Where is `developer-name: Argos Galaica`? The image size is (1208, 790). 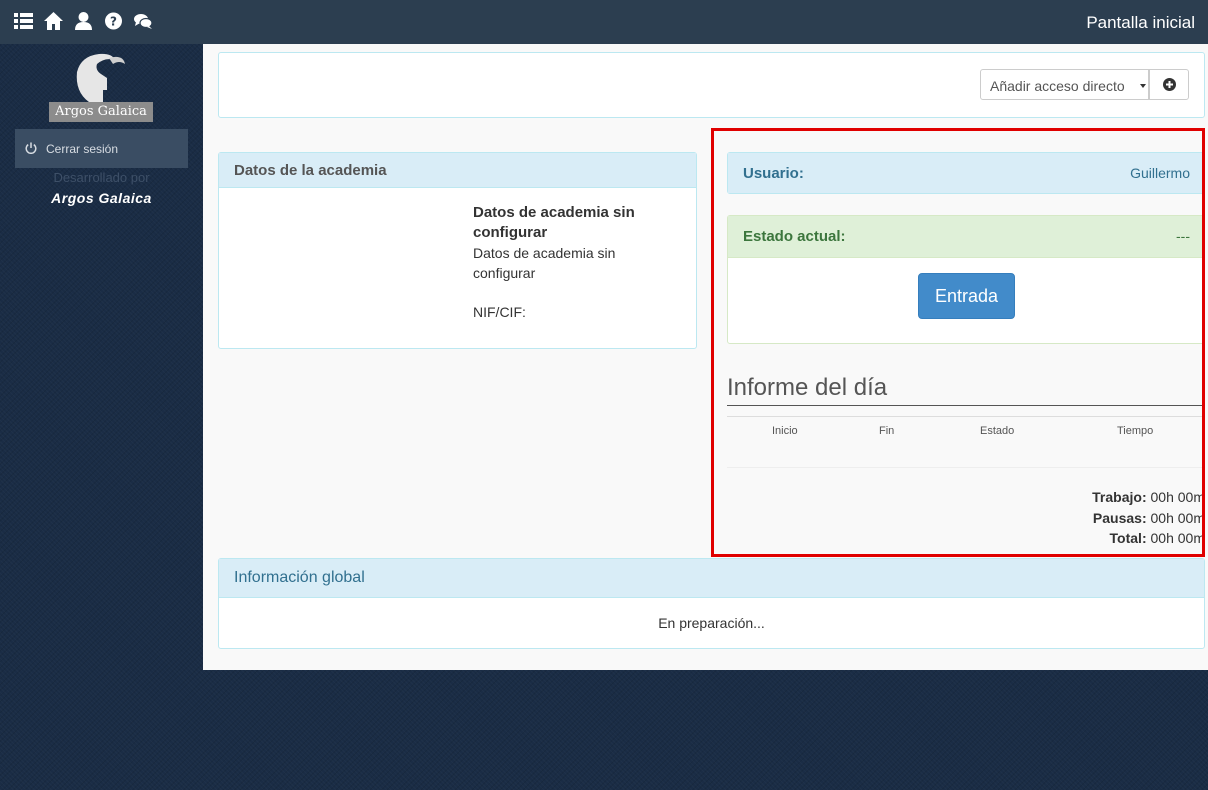
developer-name: Argos Galaica is located at coordinates (101, 198).